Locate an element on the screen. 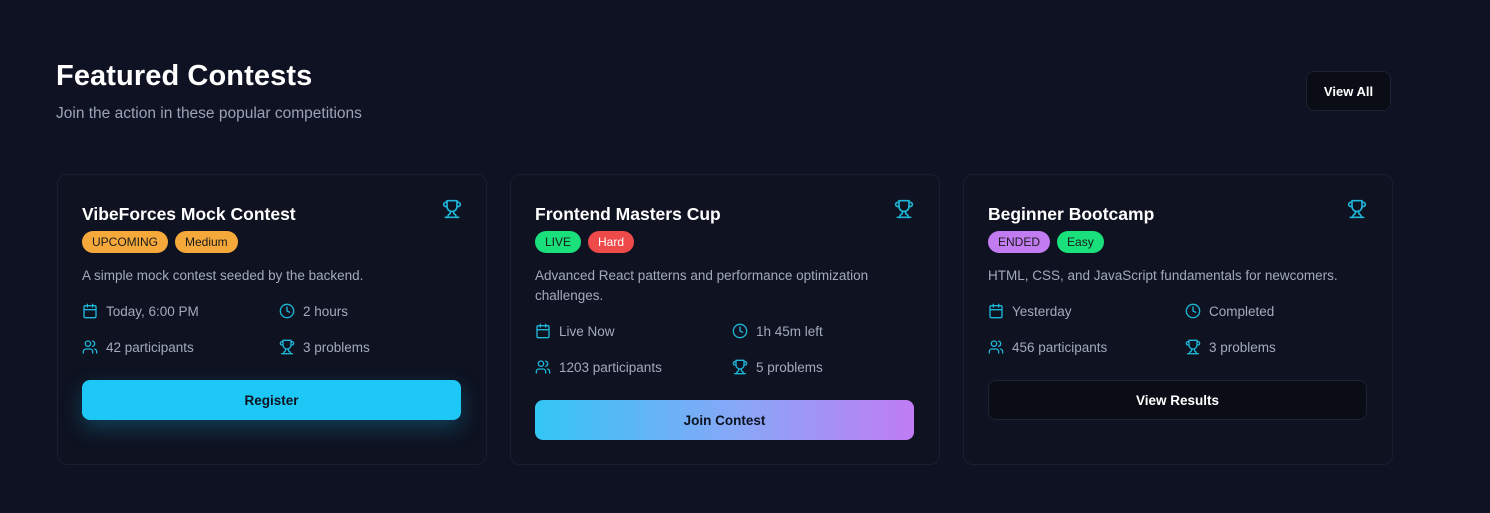 The image size is (1490, 513). meta-date: Live Now is located at coordinates (575, 331).